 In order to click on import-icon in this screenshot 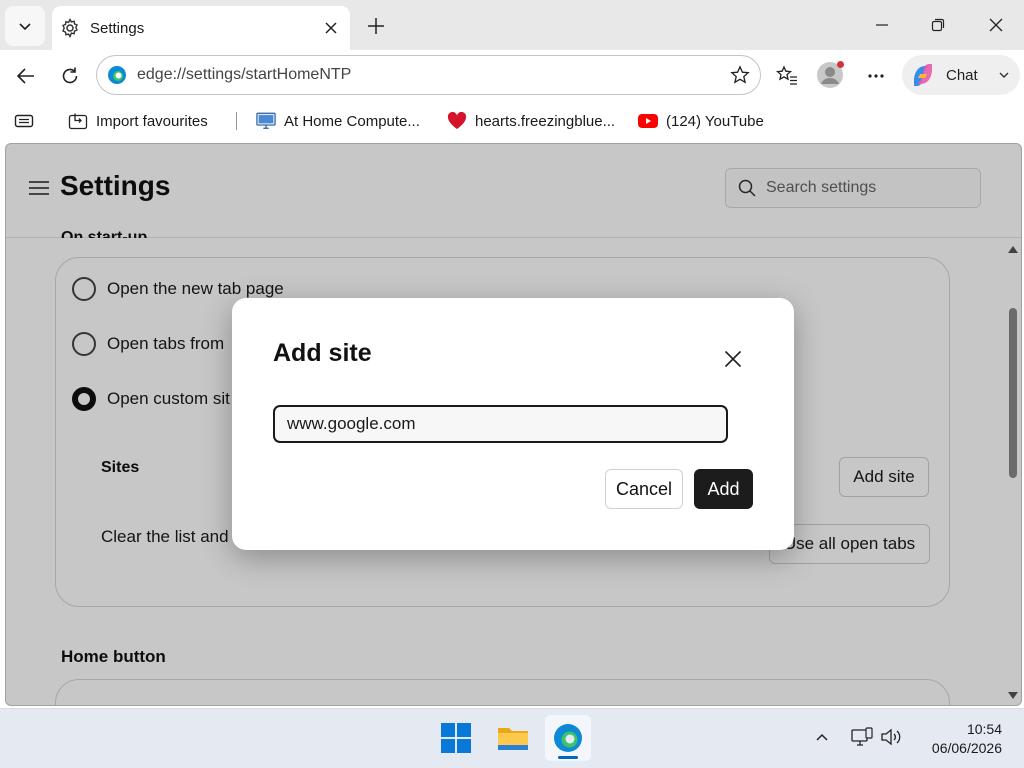, I will do `click(78, 121)`.